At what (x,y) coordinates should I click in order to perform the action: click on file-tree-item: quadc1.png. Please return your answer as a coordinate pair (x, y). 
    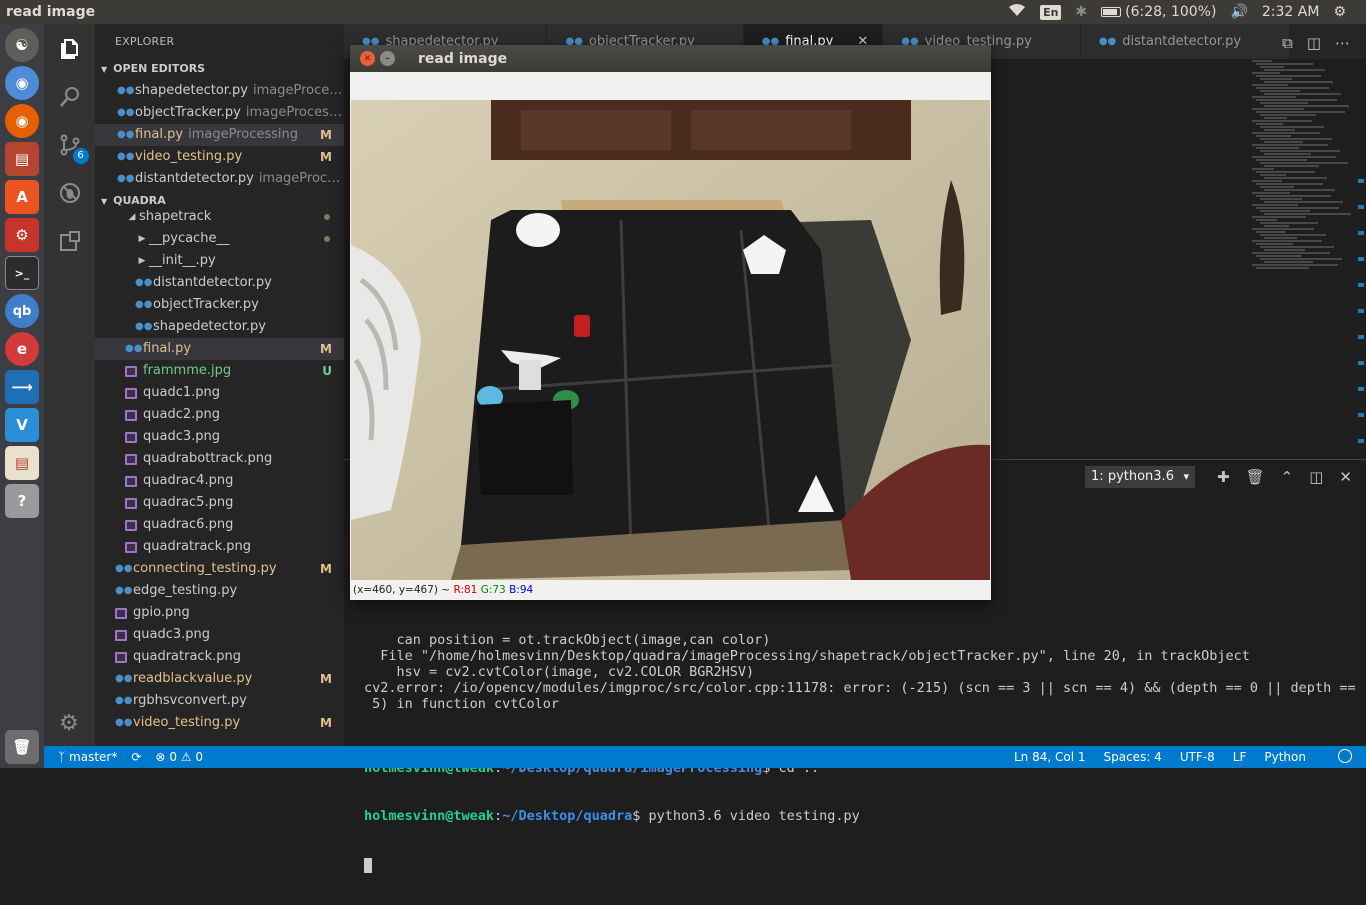
    Looking at the image, I should click on (219, 393).